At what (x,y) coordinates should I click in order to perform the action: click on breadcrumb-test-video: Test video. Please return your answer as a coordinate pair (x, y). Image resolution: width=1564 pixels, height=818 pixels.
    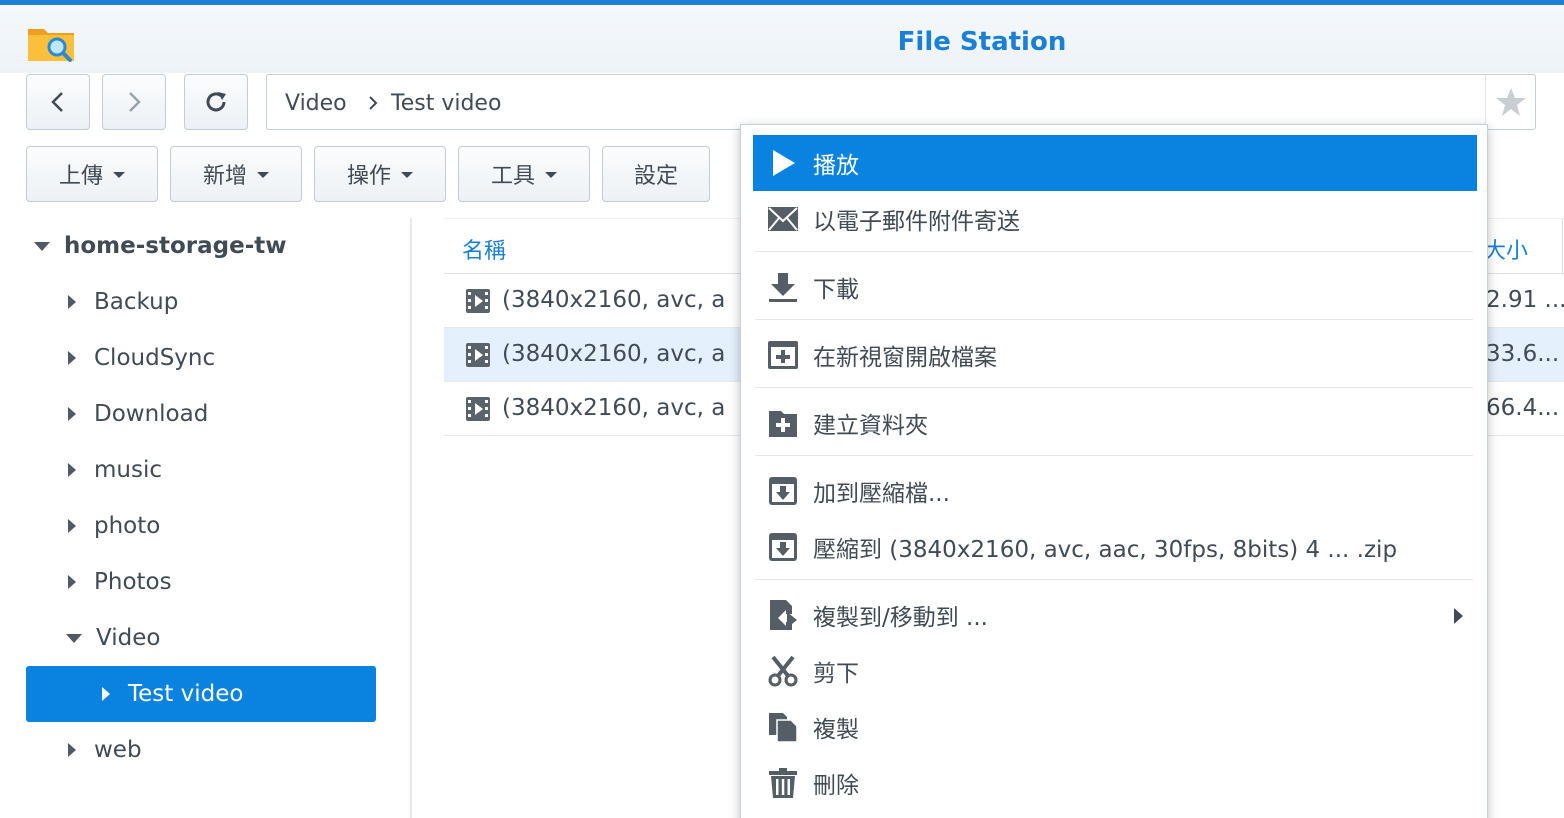
    Looking at the image, I should click on (446, 103).